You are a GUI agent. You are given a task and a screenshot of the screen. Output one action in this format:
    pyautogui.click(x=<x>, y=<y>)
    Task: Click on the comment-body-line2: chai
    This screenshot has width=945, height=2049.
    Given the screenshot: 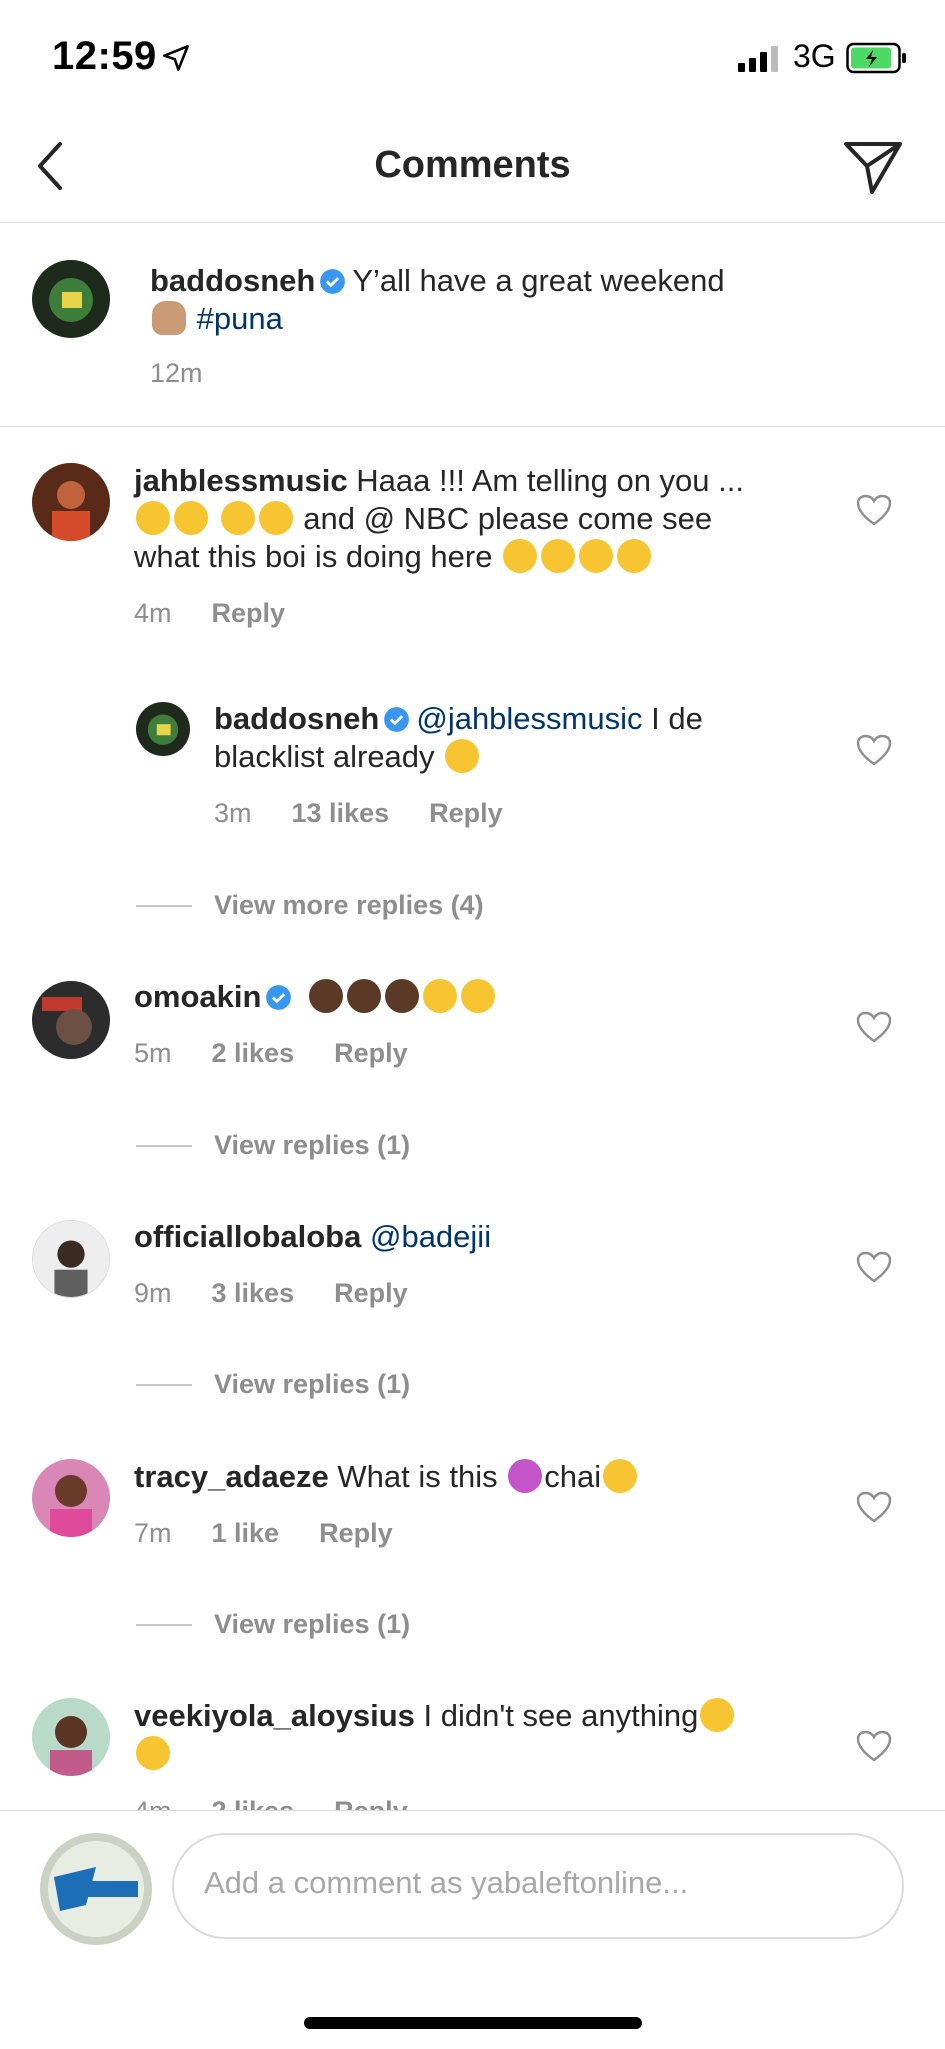 What is the action you would take?
    pyautogui.click(x=573, y=1476)
    